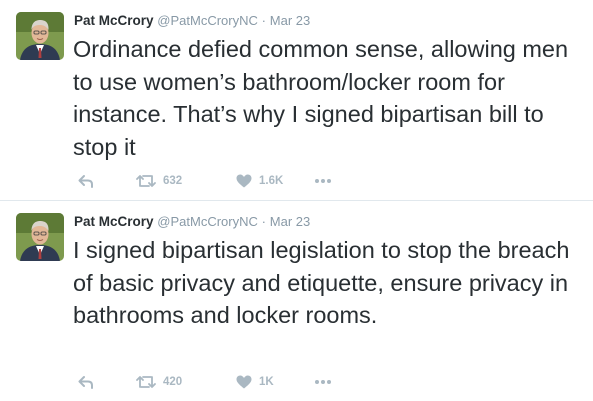  Describe the element at coordinates (255, 382) in the screenshot. I see `like-button: 1K` at that location.